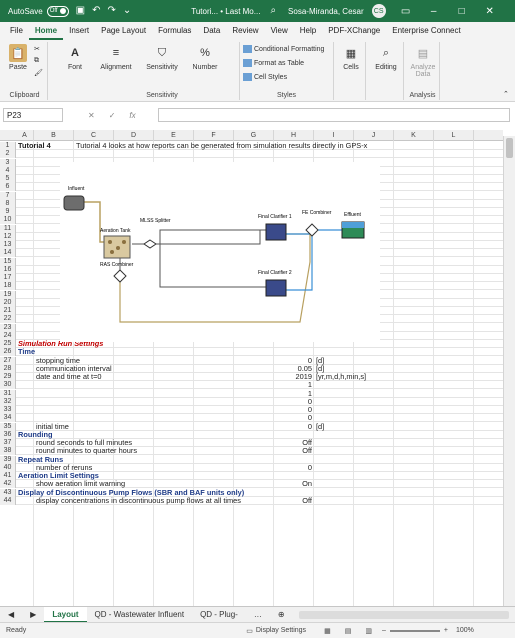 The height and width of the screenshot is (638, 515). I want to click on avatar: CS, so click(378, 11).